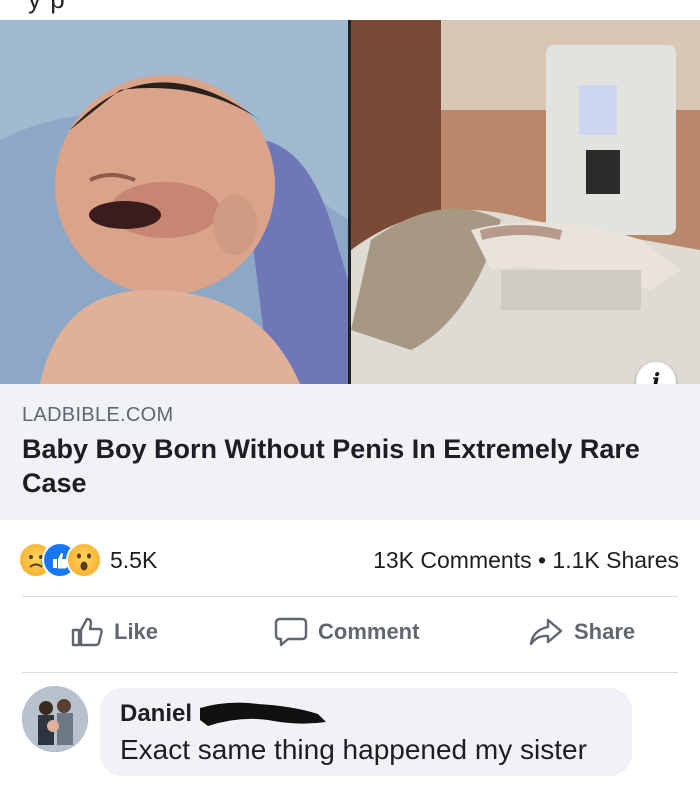 This screenshot has width=700, height=794. What do you see at coordinates (156, 714) in the screenshot?
I see `comment-author: Daniel` at bounding box center [156, 714].